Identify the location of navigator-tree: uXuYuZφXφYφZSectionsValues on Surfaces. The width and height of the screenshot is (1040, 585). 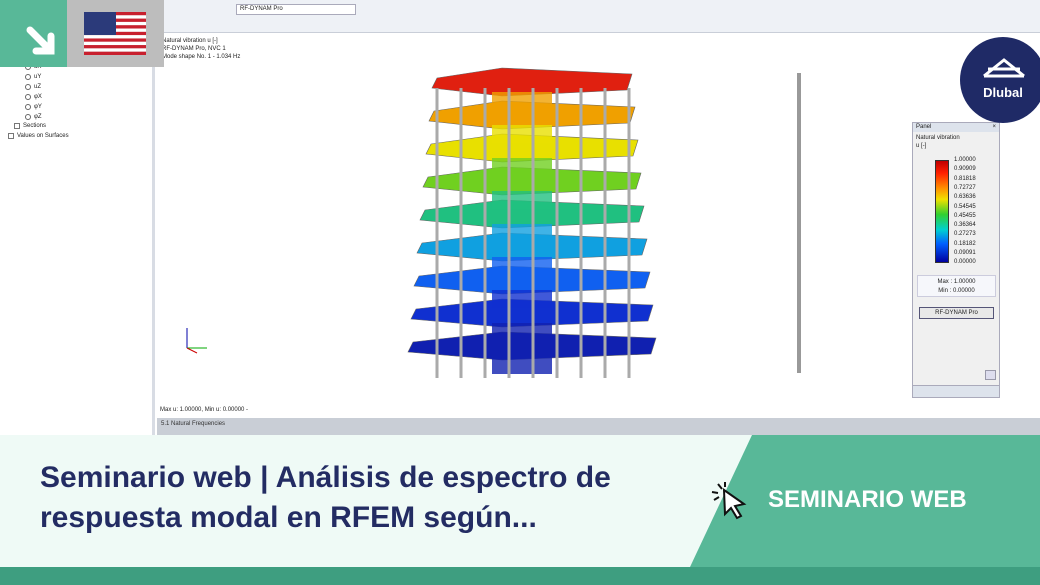
(77, 247).